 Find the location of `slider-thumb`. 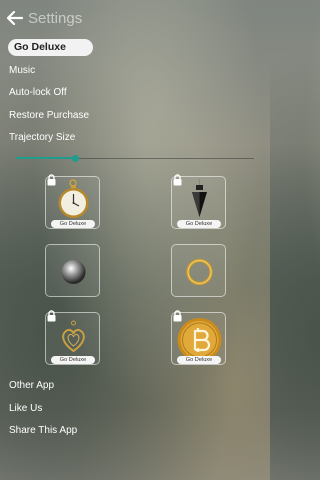

slider-thumb is located at coordinates (75, 158).